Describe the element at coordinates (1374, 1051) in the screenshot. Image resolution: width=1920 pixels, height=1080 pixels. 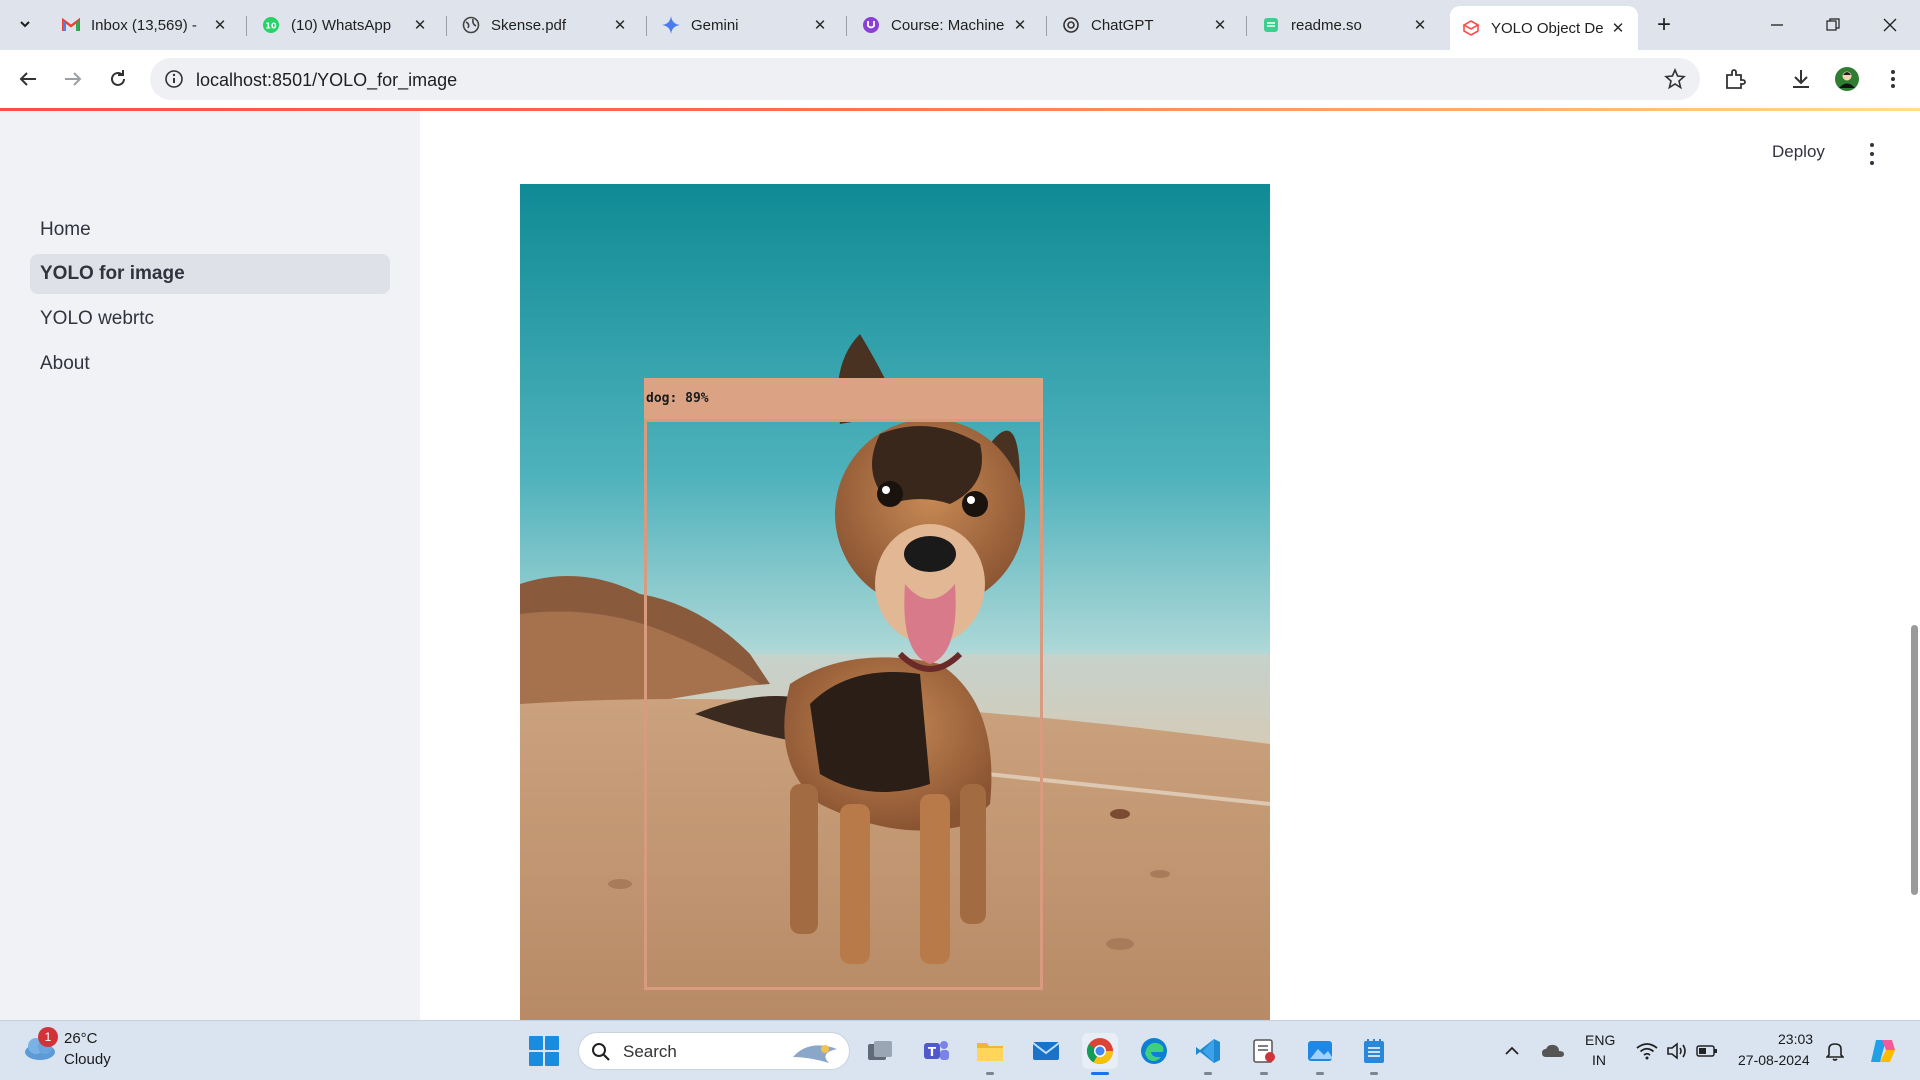
I see `notepad-icon` at that location.